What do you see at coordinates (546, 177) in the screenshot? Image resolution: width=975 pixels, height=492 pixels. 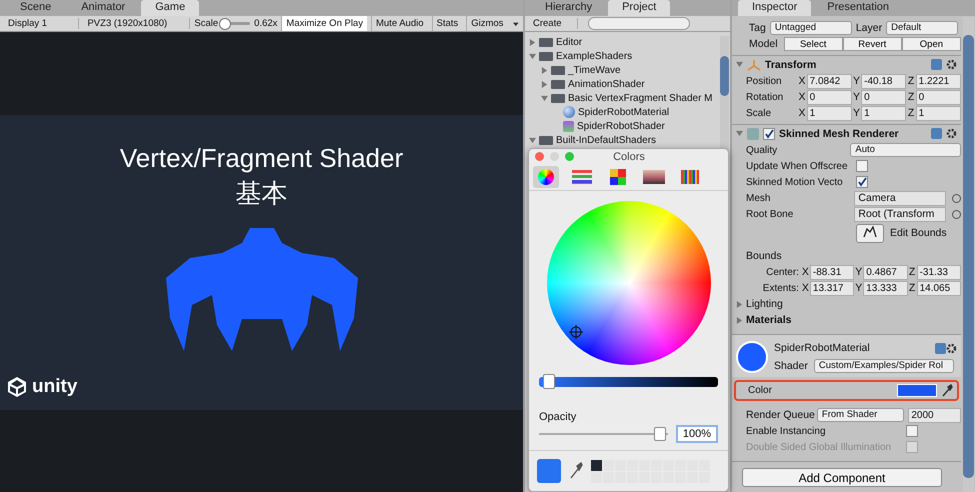 I see `color-mode-tab` at bounding box center [546, 177].